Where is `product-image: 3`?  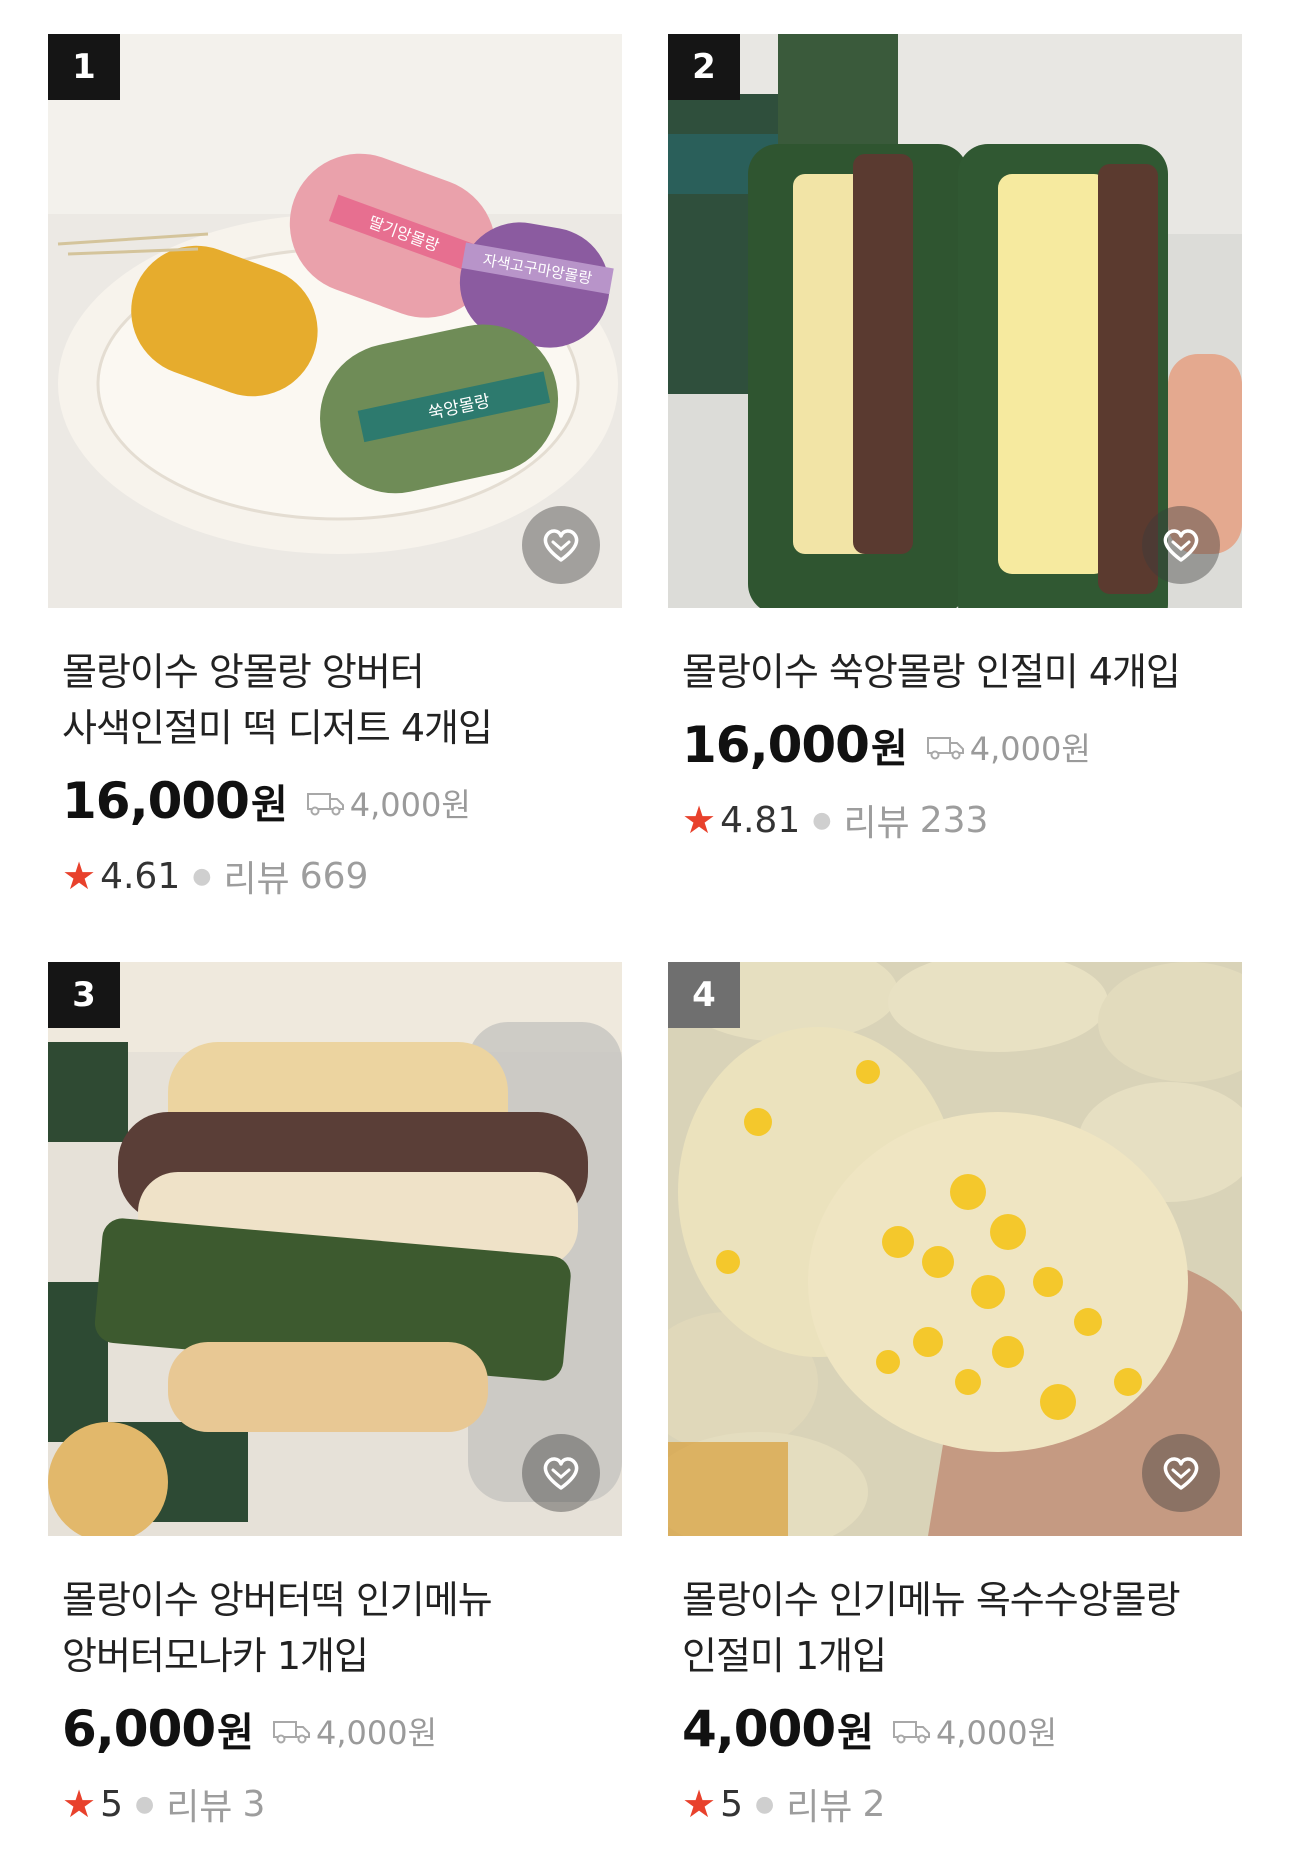 product-image: 3 is located at coordinates (335, 1249).